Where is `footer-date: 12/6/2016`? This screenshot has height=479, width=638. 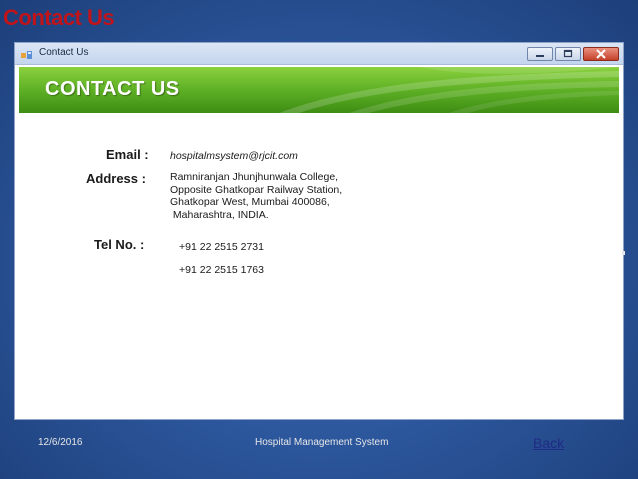
footer-date: 12/6/2016 is located at coordinates (60, 442).